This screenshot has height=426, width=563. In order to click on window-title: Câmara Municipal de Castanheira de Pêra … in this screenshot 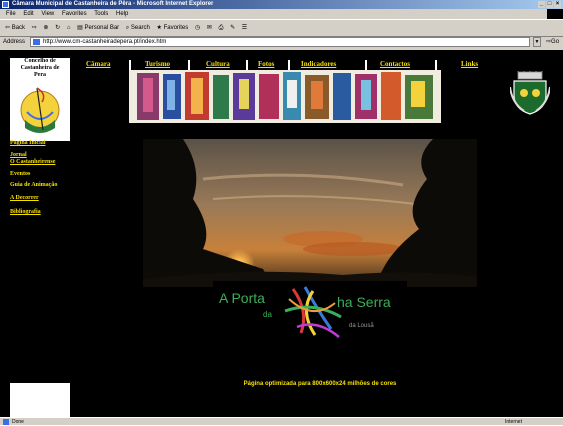, I will do `click(113, 4)`.